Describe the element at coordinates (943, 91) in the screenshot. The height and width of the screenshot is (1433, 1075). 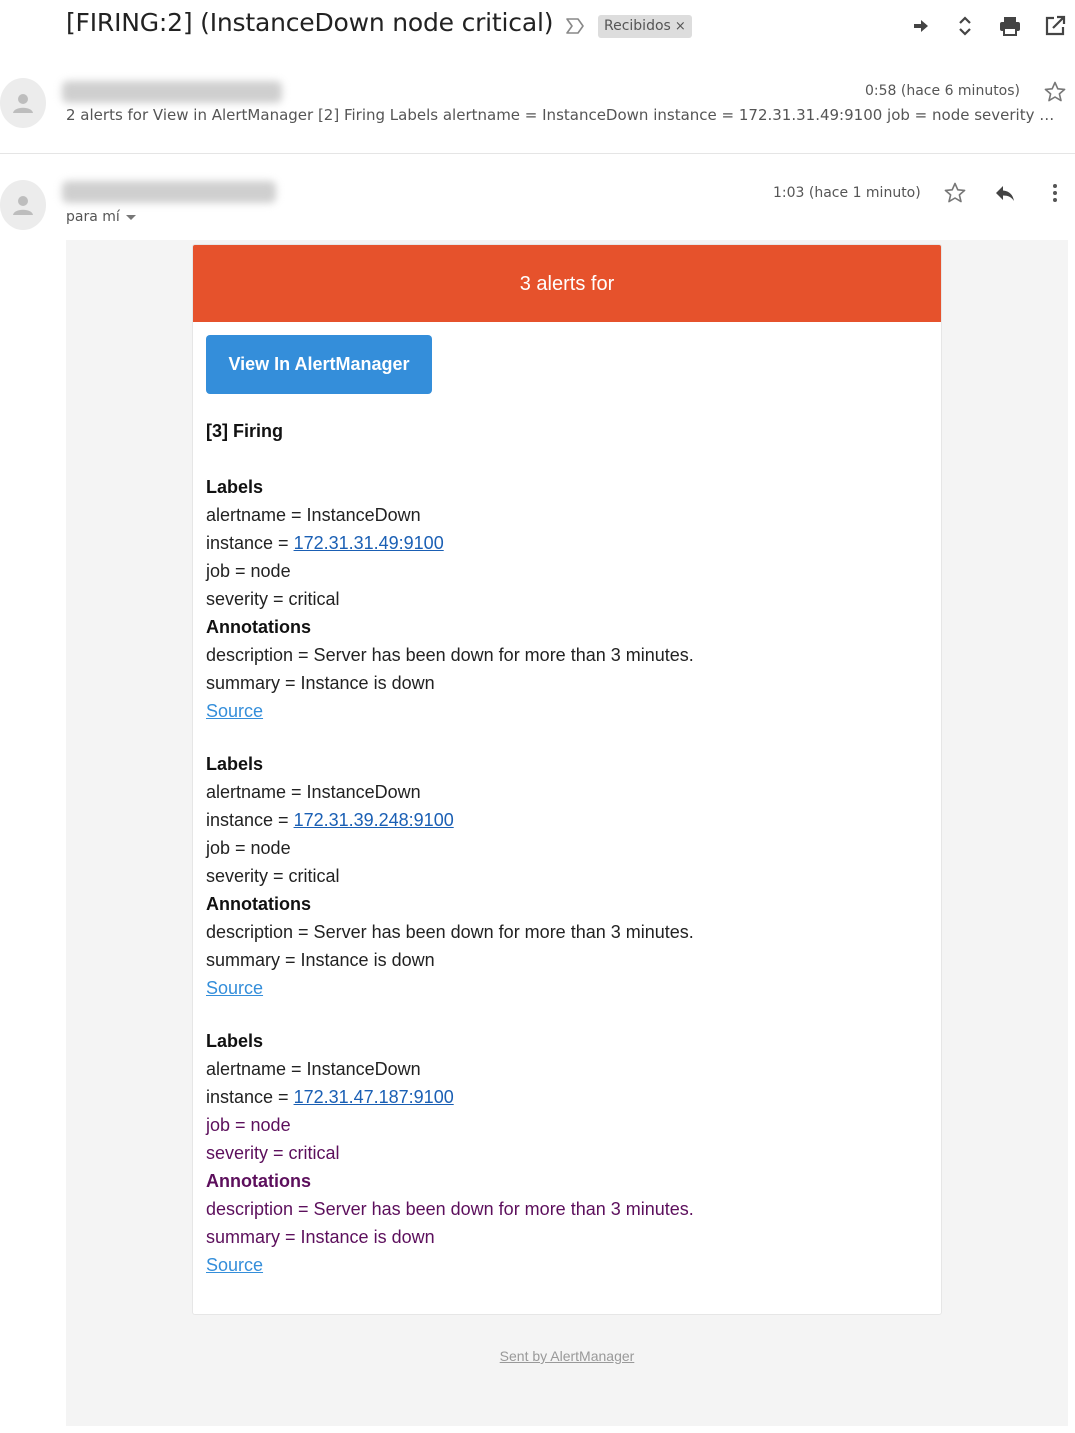
I see `message-time: 0:58 (hace 6 minutos)` at that location.